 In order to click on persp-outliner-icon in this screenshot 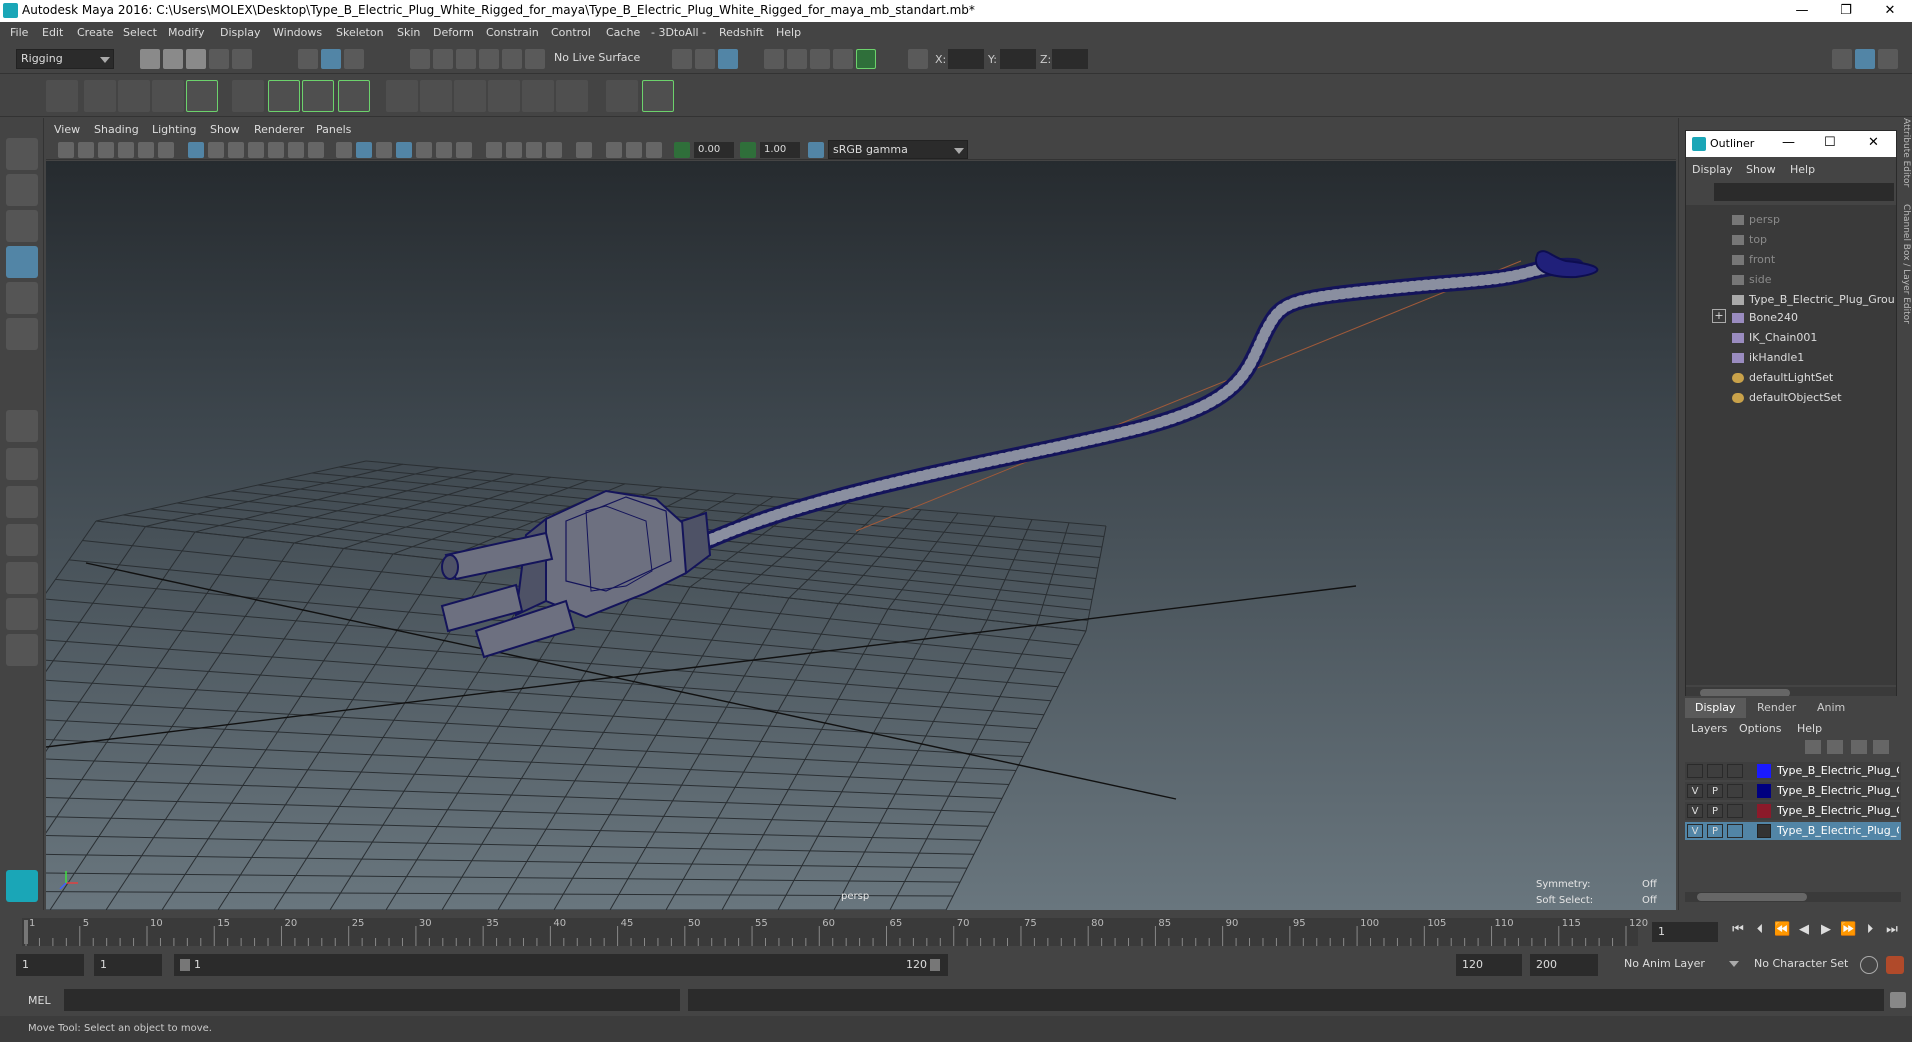, I will do `click(22, 502)`.